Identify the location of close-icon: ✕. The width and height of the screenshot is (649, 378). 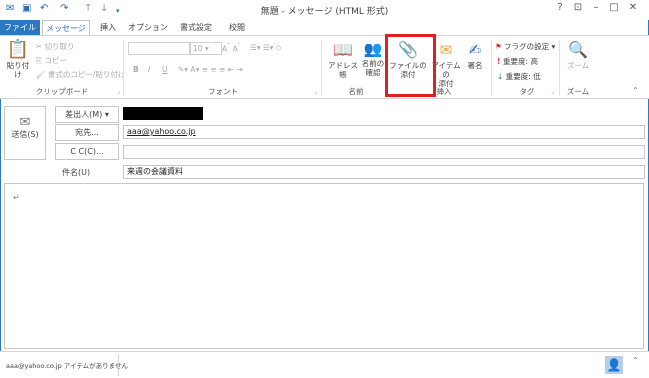
(633, 7).